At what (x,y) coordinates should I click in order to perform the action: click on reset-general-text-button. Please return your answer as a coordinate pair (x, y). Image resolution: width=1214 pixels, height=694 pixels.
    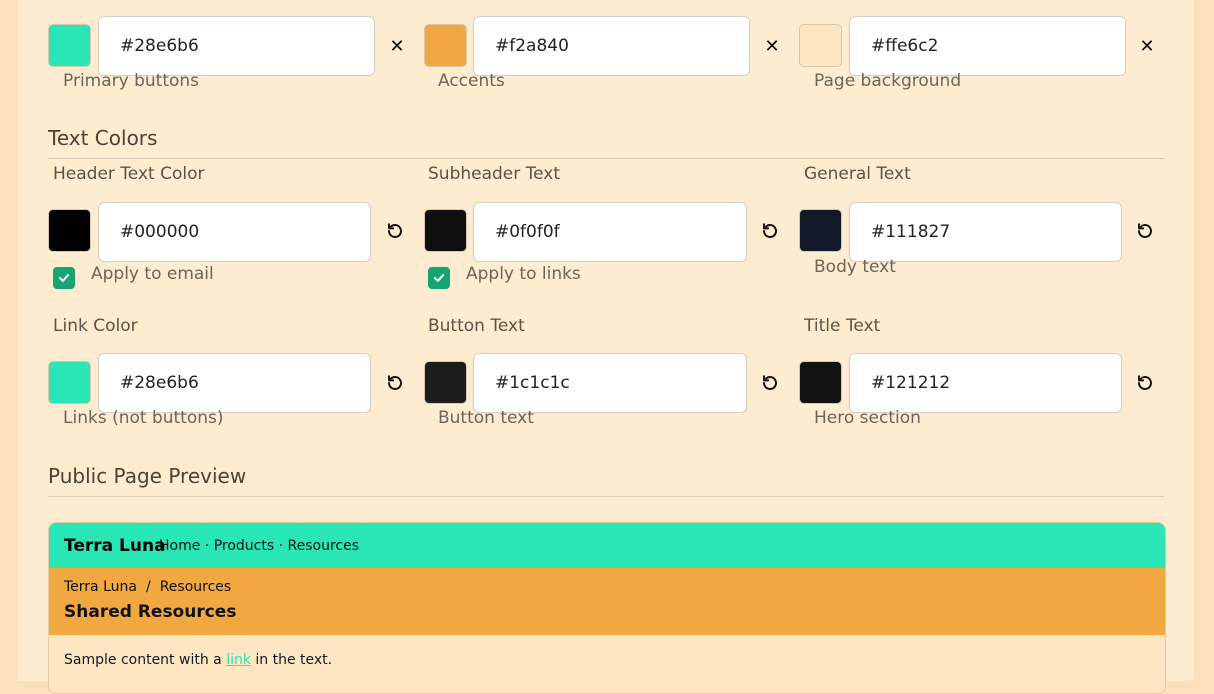
    Looking at the image, I should click on (1145, 231).